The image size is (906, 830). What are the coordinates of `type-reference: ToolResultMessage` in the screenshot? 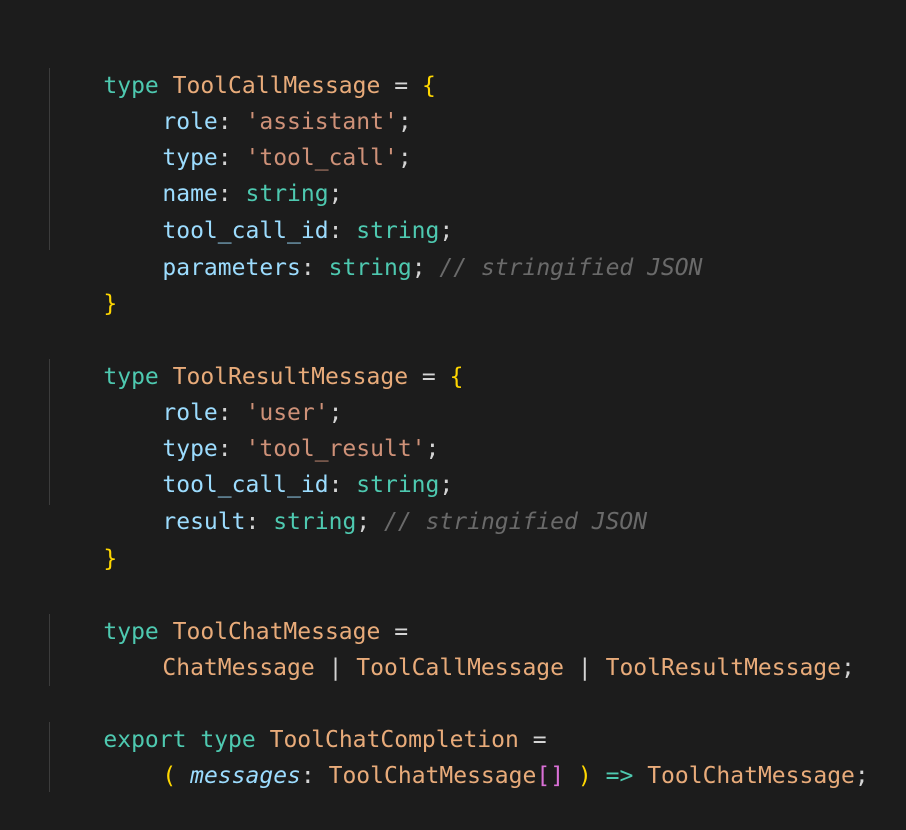 It's located at (723, 668).